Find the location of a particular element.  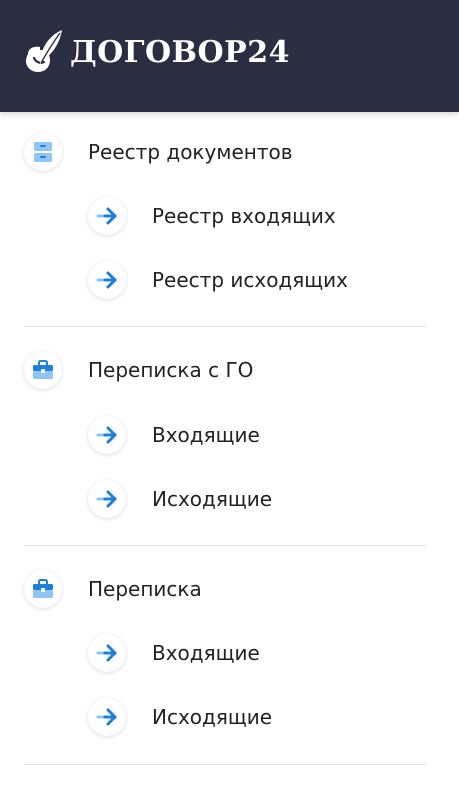

menu-item-incoming-ho: Входящие is located at coordinates (174, 435).